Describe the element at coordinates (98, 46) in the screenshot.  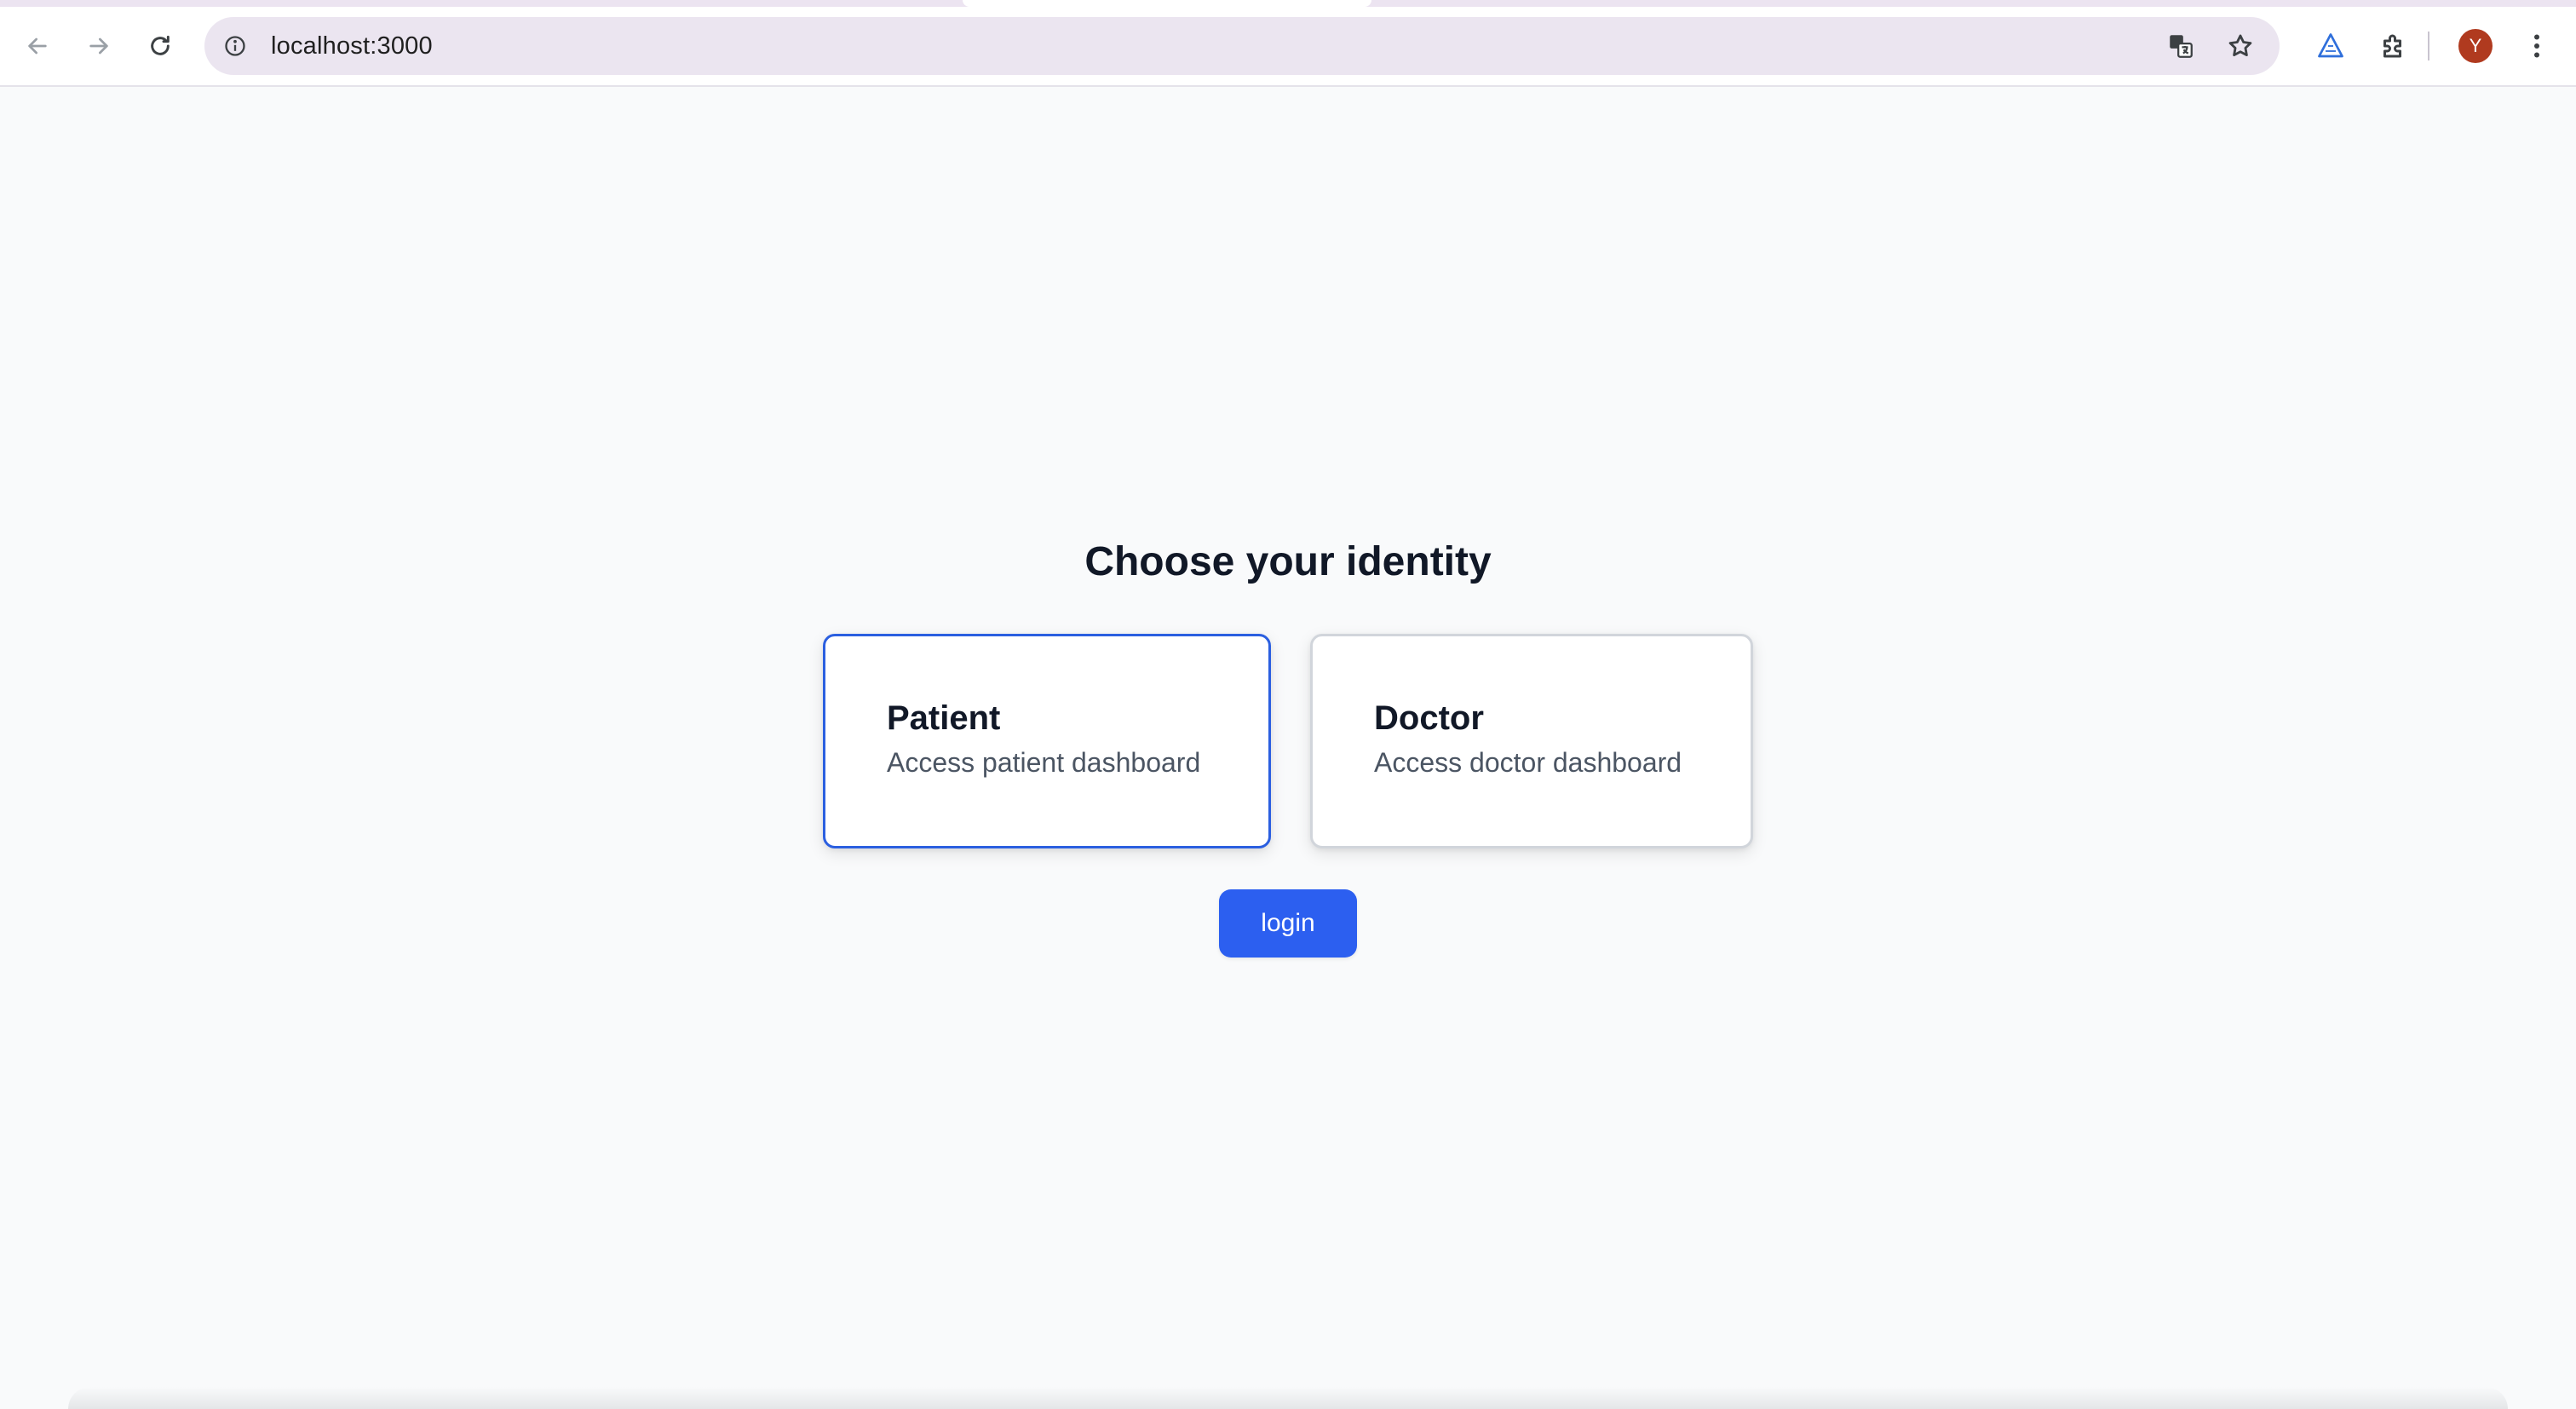
I see `forward-icon` at that location.